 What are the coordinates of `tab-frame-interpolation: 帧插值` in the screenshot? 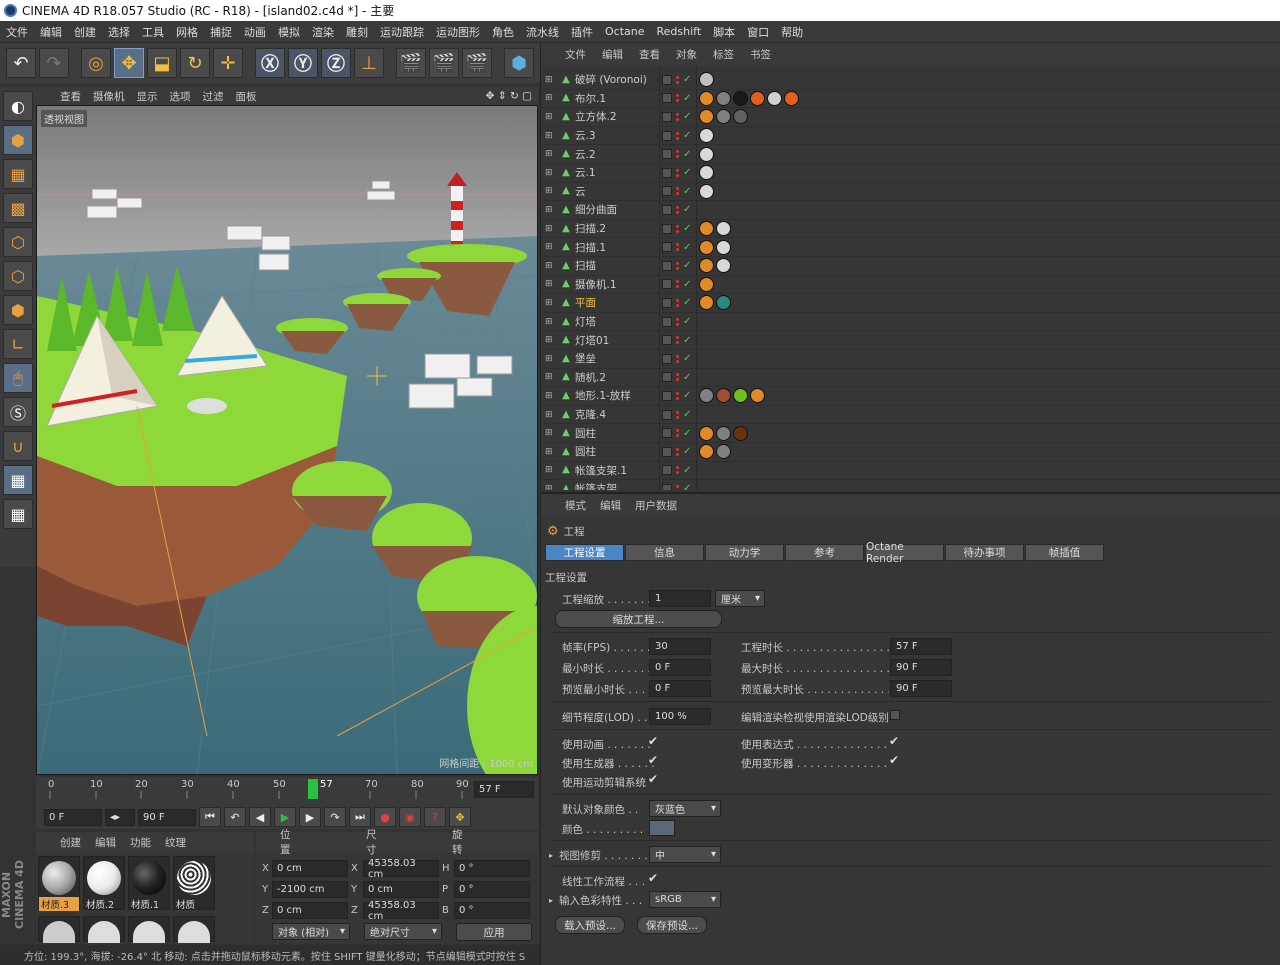 It's located at (1064, 552).